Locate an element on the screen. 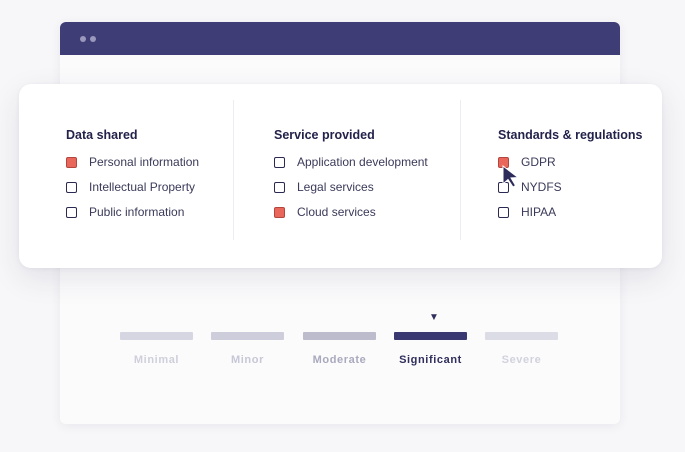 This screenshot has height=452, width=685. scale-bar-significant is located at coordinates (430, 336).